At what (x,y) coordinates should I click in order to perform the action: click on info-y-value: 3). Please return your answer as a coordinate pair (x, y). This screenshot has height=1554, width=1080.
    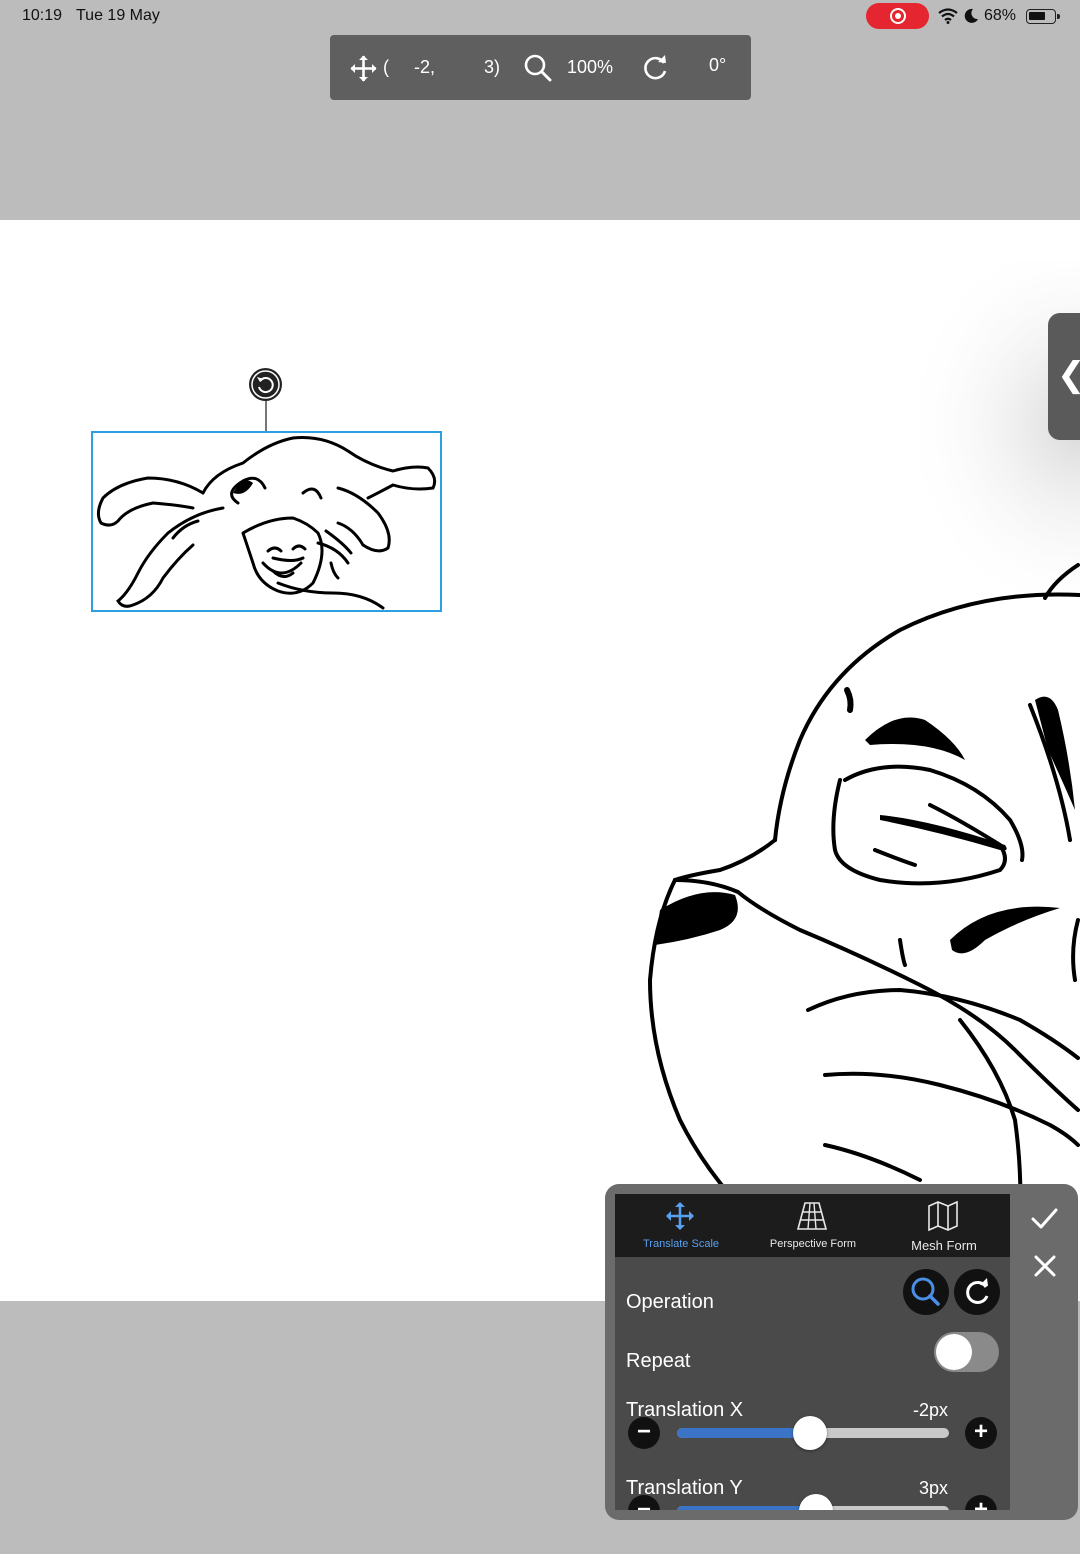
    Looking at the image, I should click on (492, 67).